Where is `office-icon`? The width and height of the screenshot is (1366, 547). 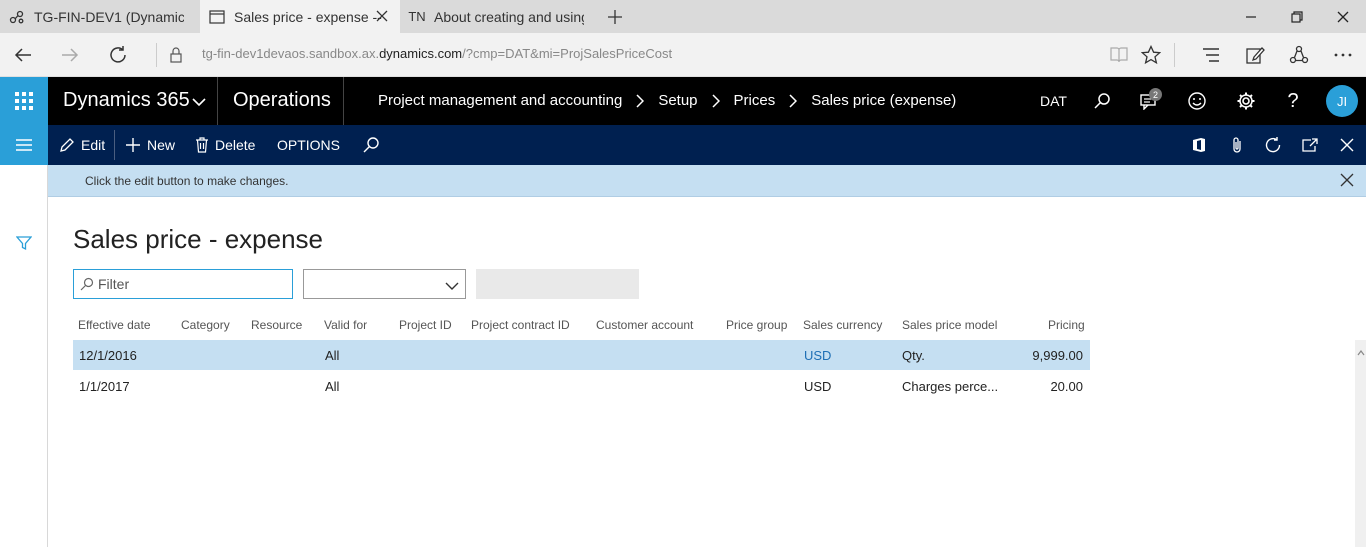
office-icon is located at coordinates (1199, 145).